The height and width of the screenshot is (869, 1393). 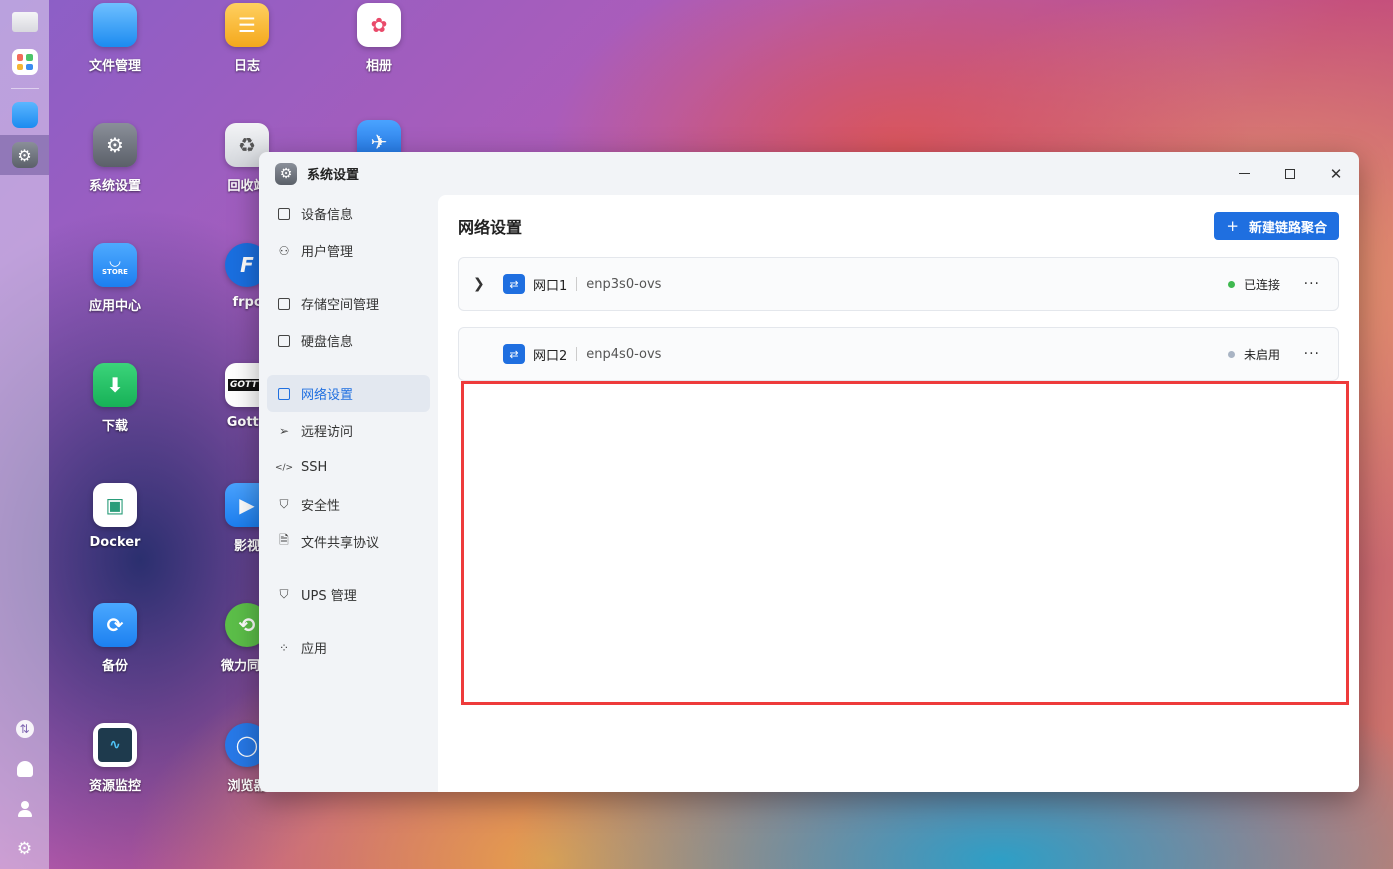 What do you see at coordinates (24, 88) in the screenshot?
I see `dock-divider` at bounding box center [24, 88].